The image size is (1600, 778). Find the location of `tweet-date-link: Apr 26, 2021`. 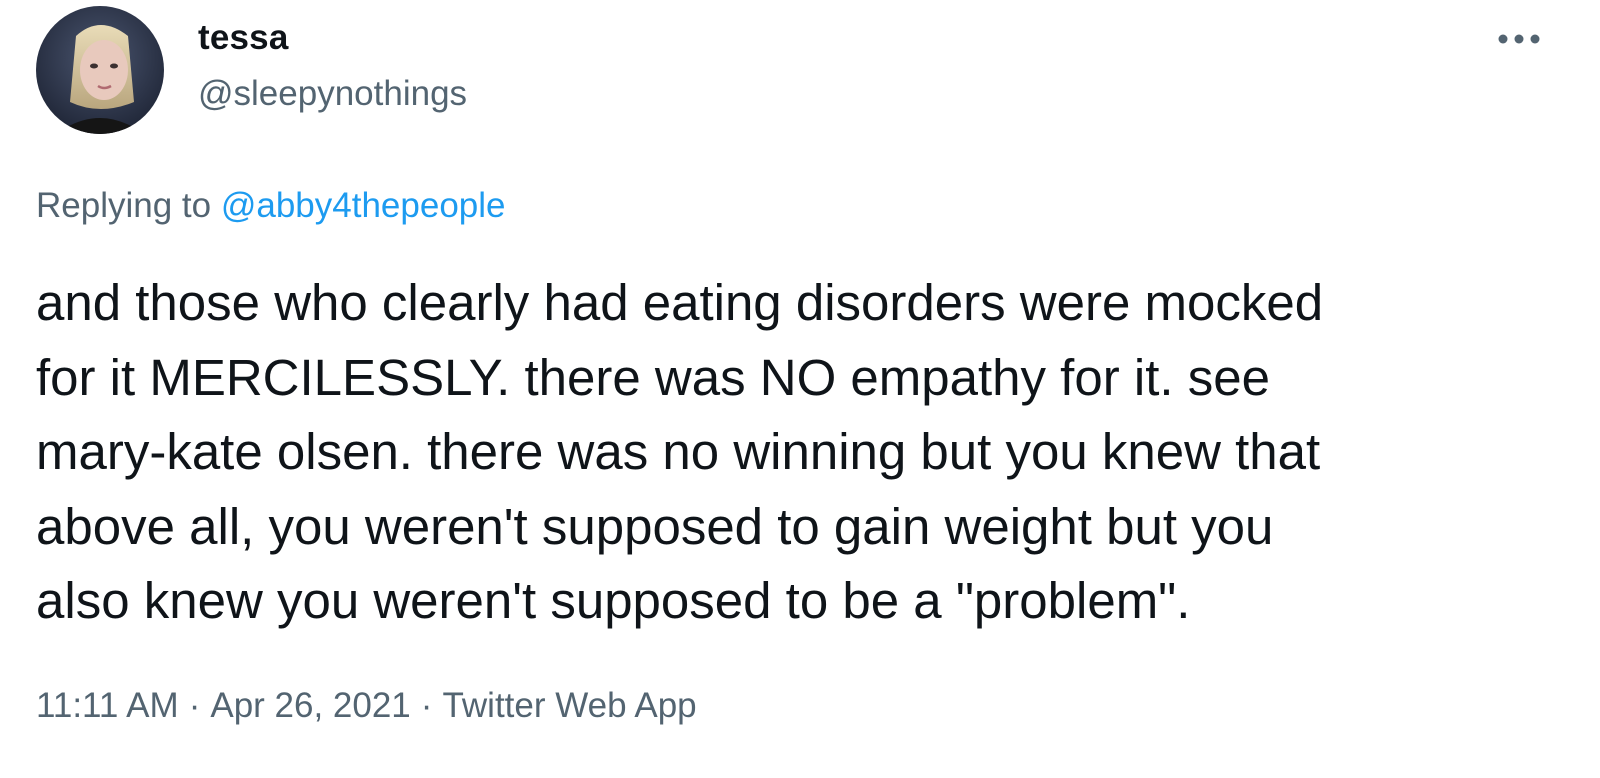

tweet-date-link: Apr 26, 2021 is located at coordinates (310, 705).